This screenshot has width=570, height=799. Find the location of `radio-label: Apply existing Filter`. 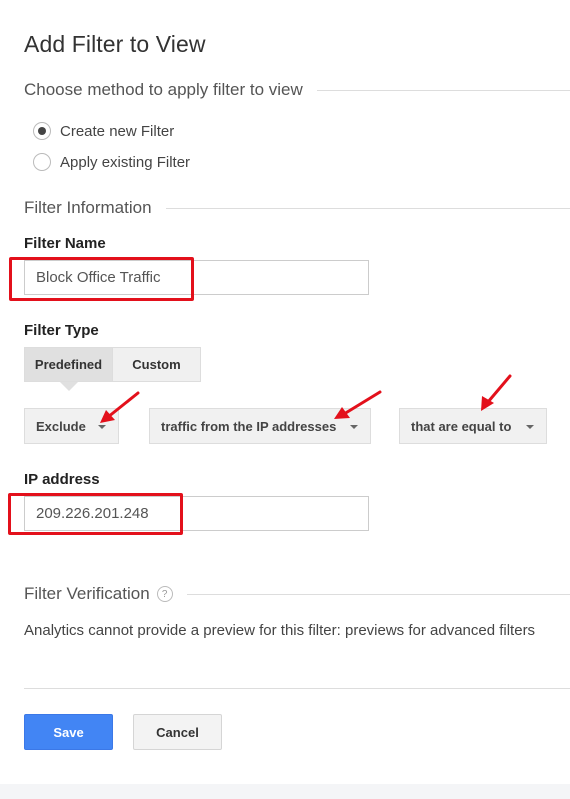

radio-label: Apply existing Filter is located at coordinates (125, 162).